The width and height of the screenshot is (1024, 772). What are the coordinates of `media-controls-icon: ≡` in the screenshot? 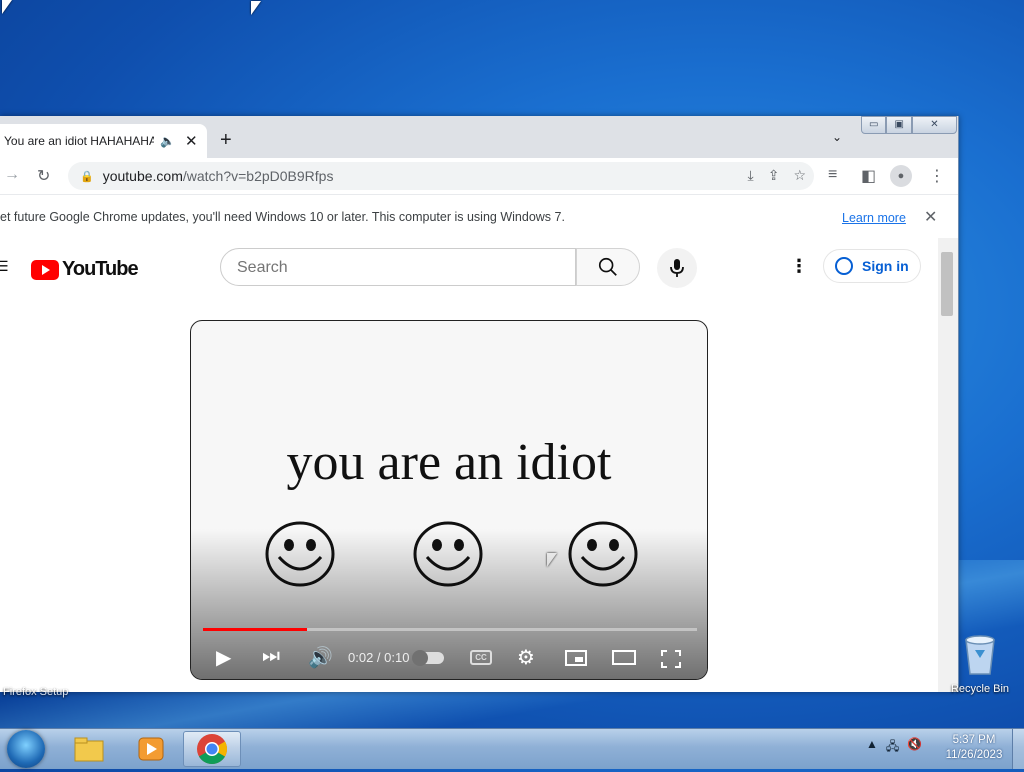 It's located at (832, 175).